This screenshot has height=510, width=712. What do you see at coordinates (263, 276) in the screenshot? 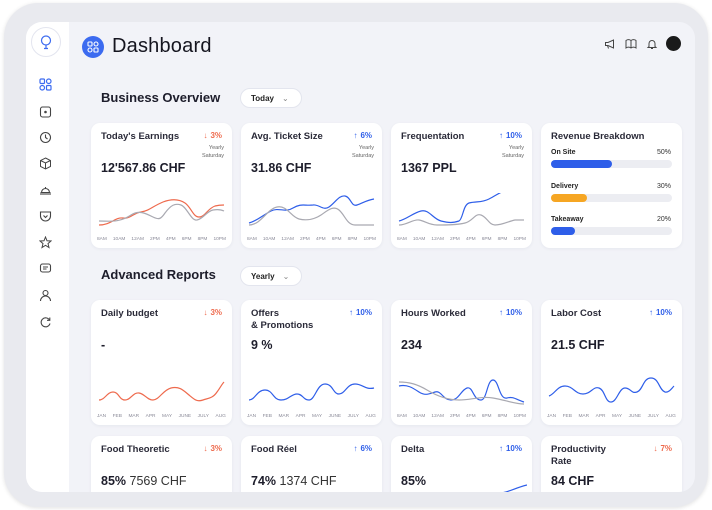
I see `dropdown-value: Yearly` at bounding box center [263, 276].